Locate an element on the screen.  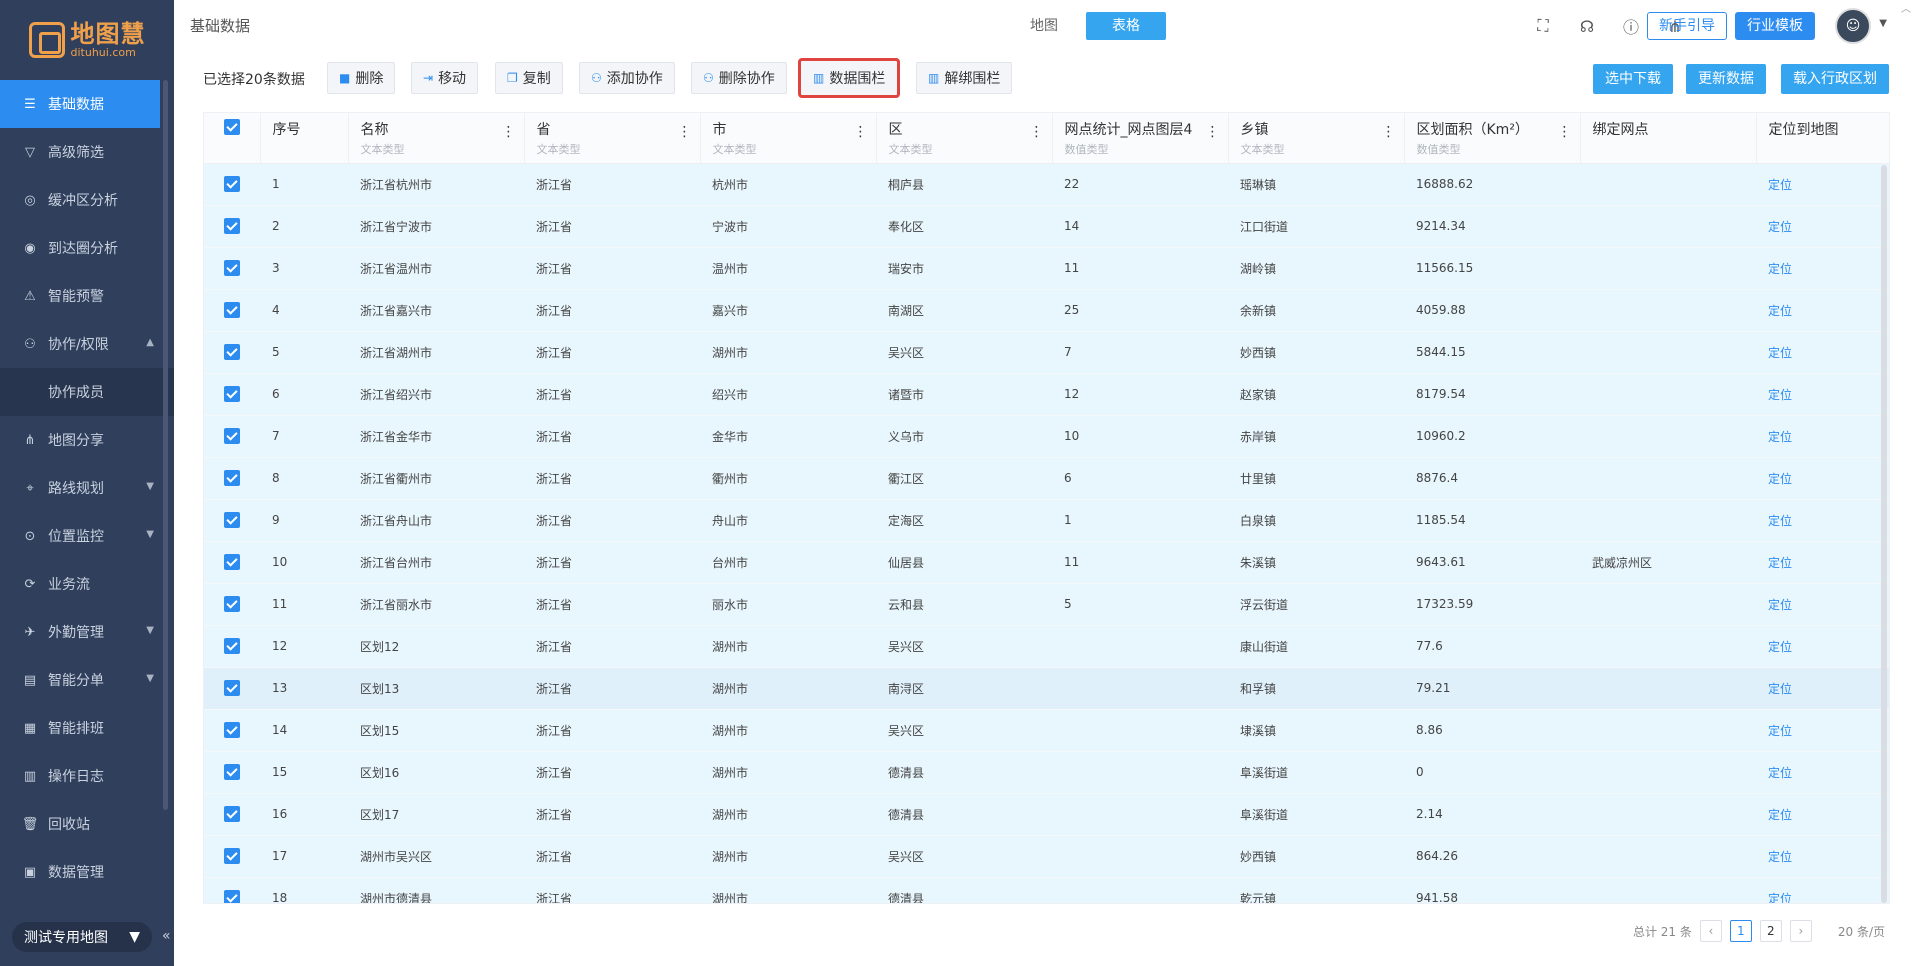
sidebar-item-11: ▤ 智能分单 ▼ is located at coordinates (87, 680).